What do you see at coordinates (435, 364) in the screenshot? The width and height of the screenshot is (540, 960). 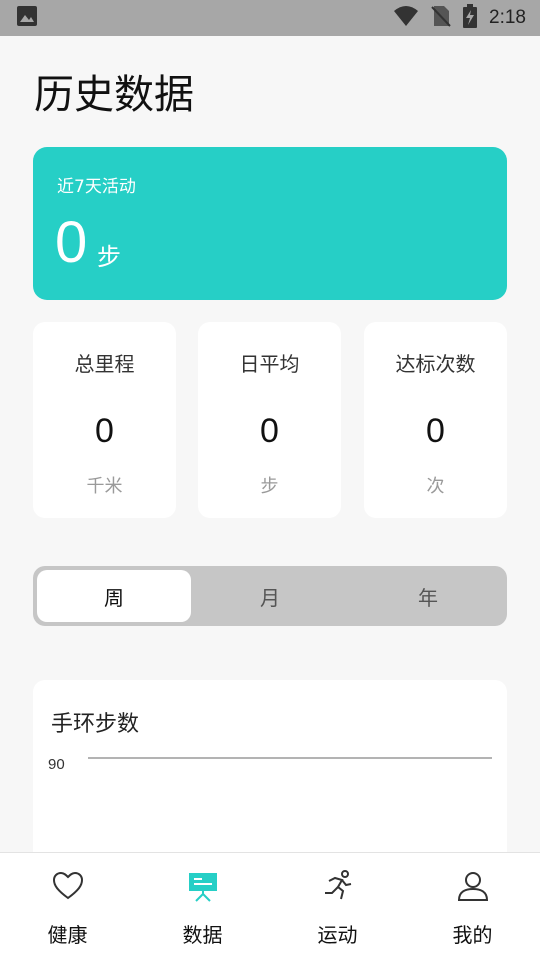 I see `stat-label: 达标次数` at bounding box center [435, 364].